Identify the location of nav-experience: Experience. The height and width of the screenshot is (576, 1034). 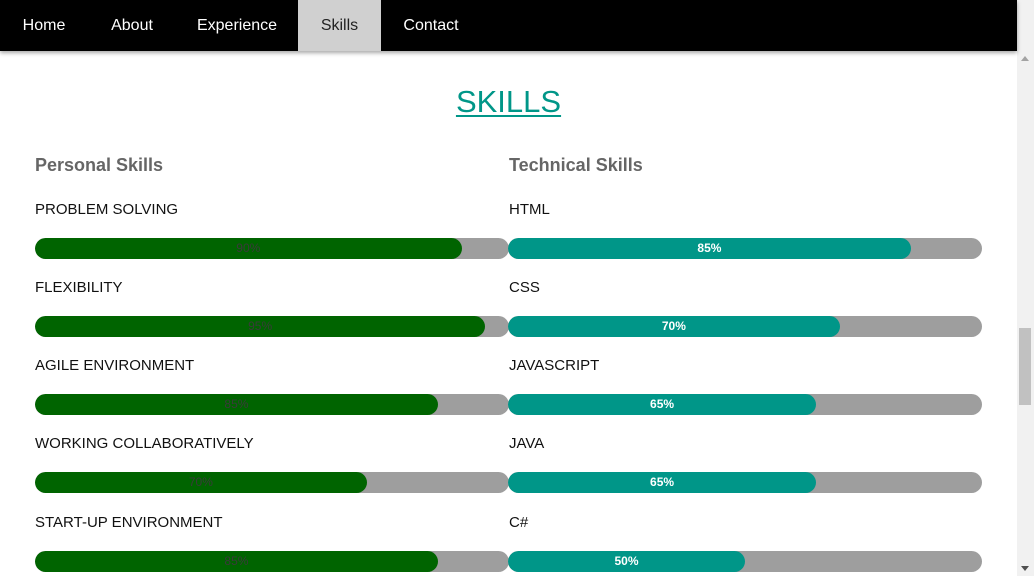
(237, 25).